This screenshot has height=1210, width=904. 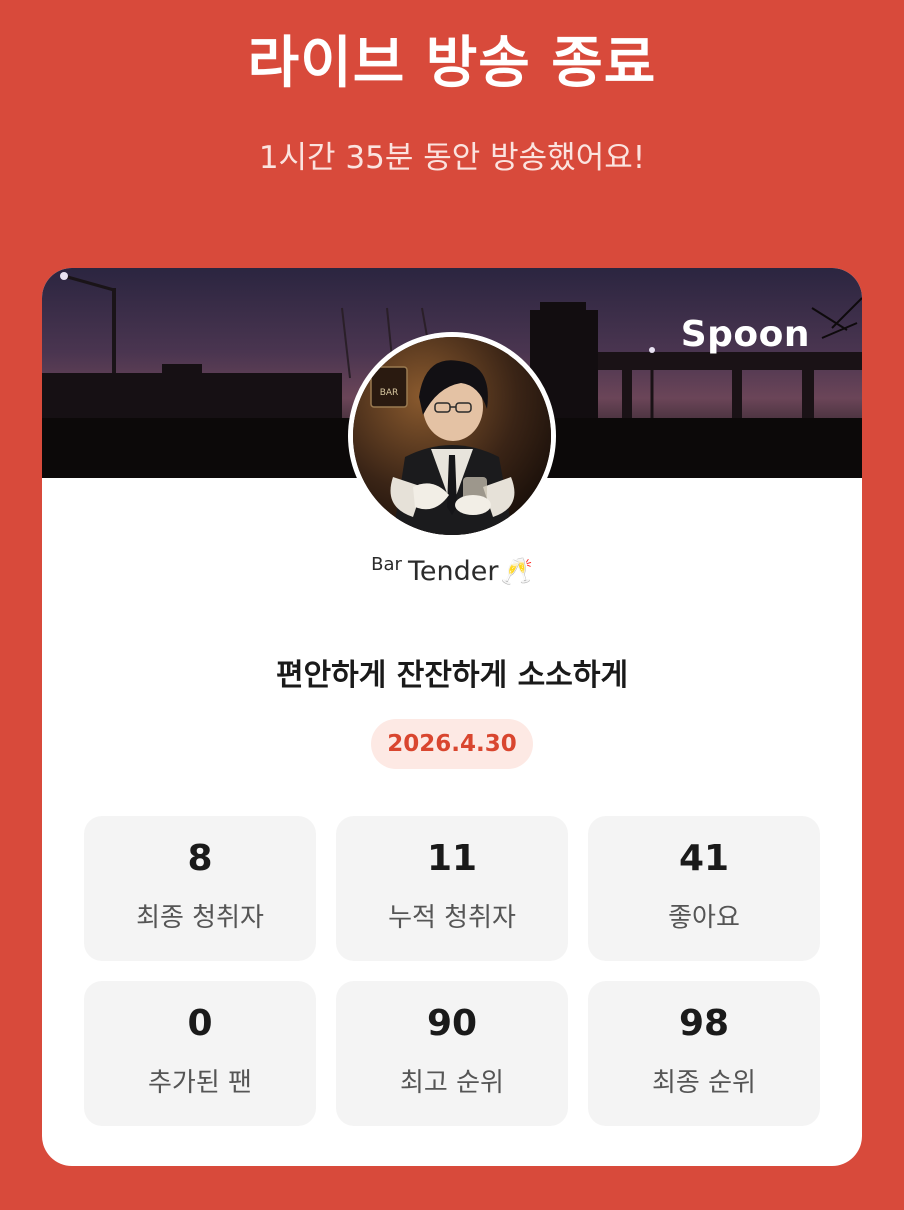 I want to click on stat-value: 11, so click(x=452, y=858).